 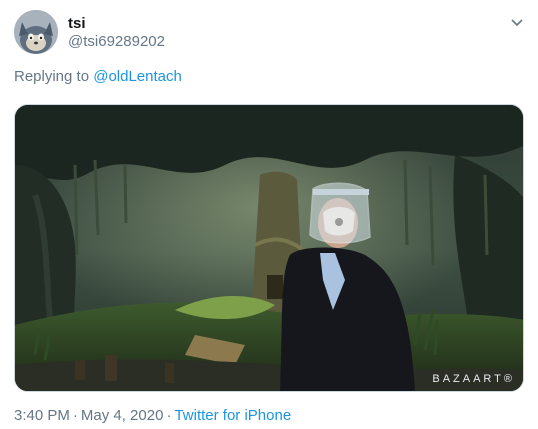 What do you see at coordinates (137, 76) in the screenshot?
I see `mention-link: @oldLentach` at bounding box center [137, 76].